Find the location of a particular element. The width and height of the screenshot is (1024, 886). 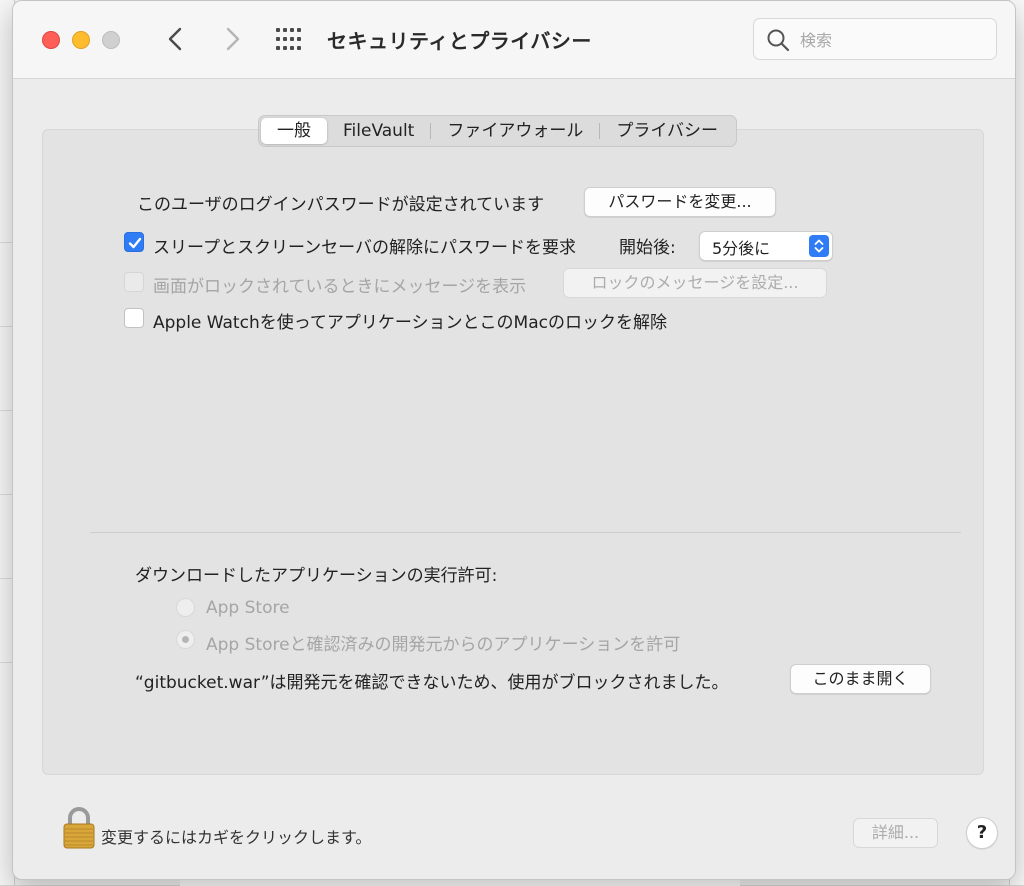

lock-button is located at coordinates (79, 830).